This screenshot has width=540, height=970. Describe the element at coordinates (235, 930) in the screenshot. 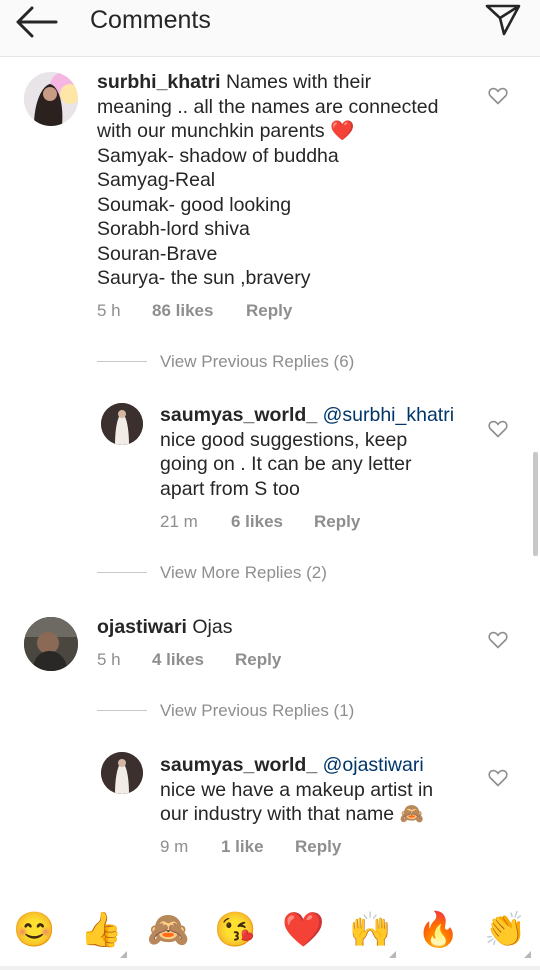

I see `kissing-heart-emoji-button: 😘` at that location.